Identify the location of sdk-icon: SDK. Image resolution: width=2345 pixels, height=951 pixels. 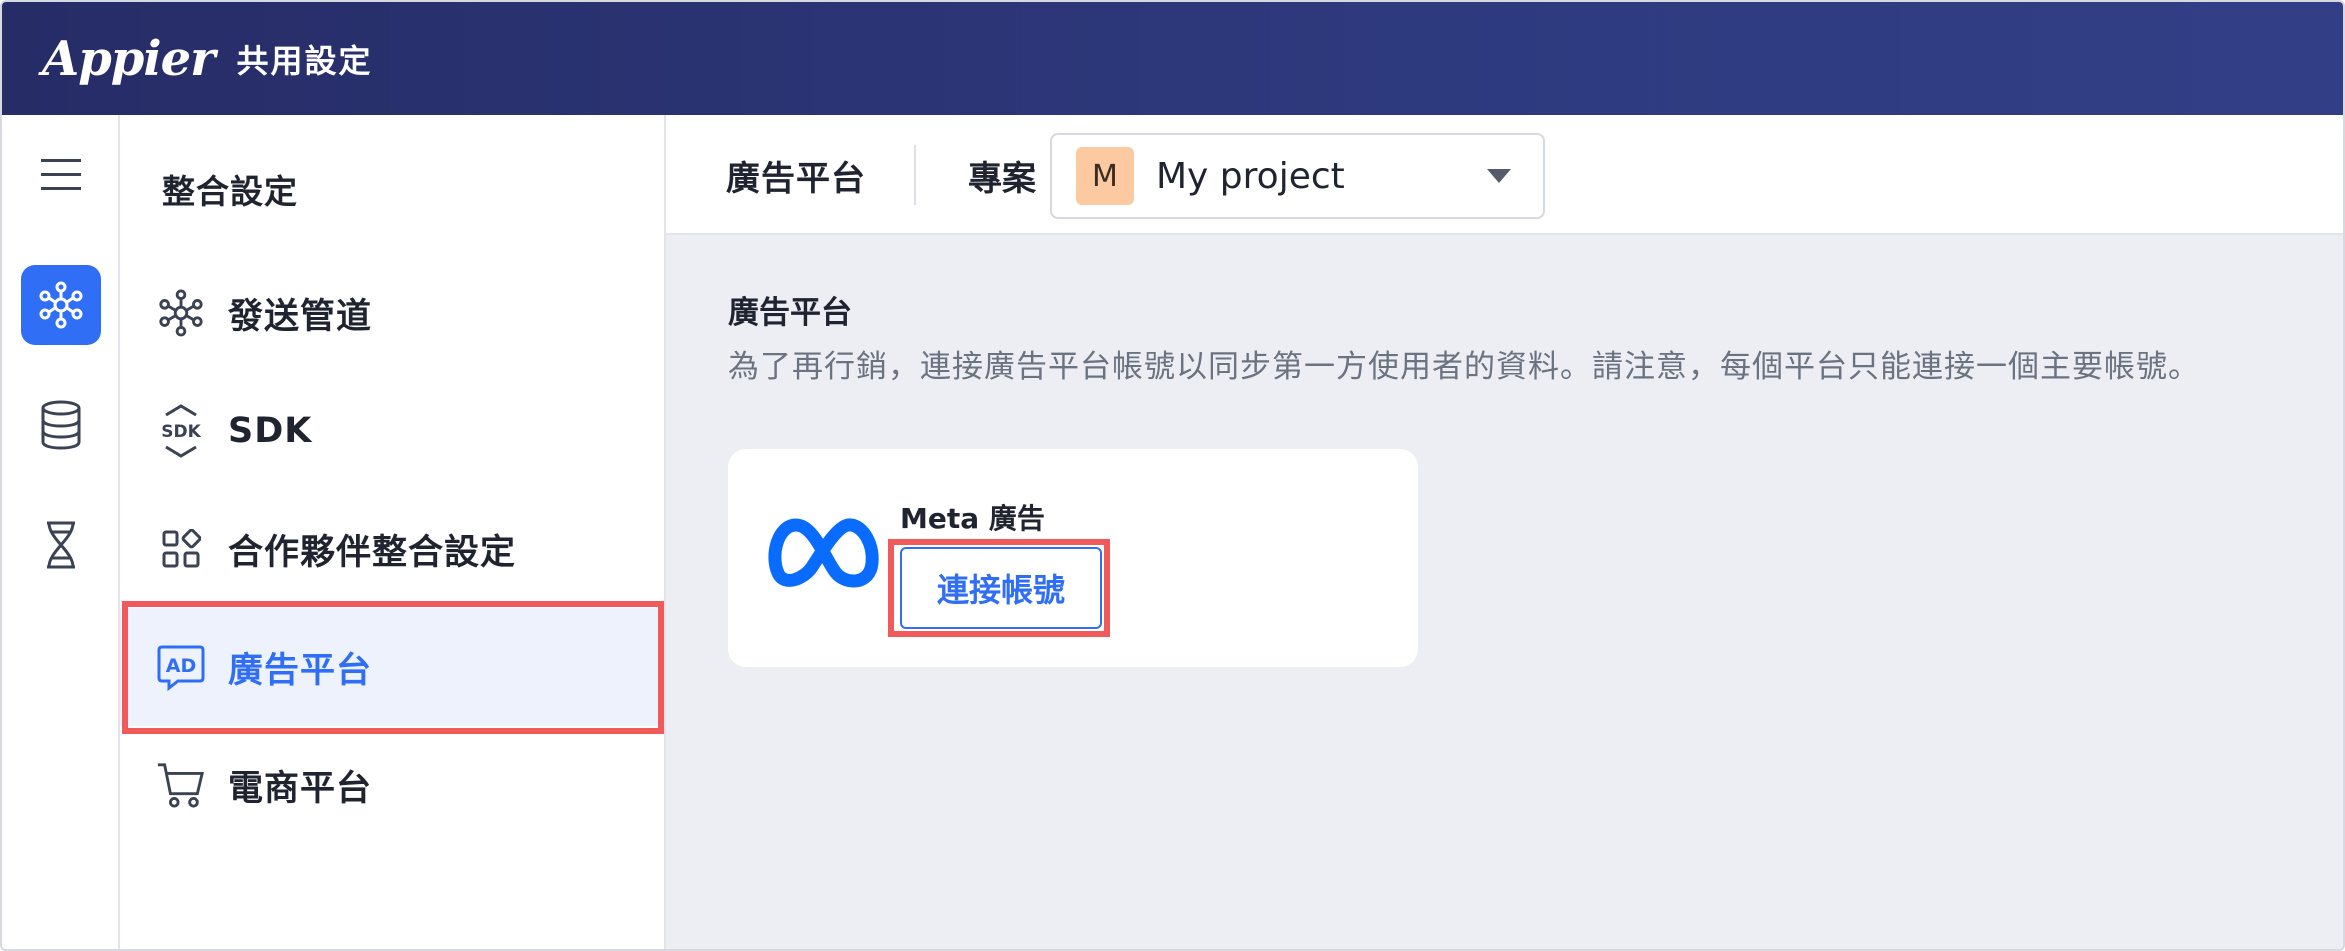
(181, 431).